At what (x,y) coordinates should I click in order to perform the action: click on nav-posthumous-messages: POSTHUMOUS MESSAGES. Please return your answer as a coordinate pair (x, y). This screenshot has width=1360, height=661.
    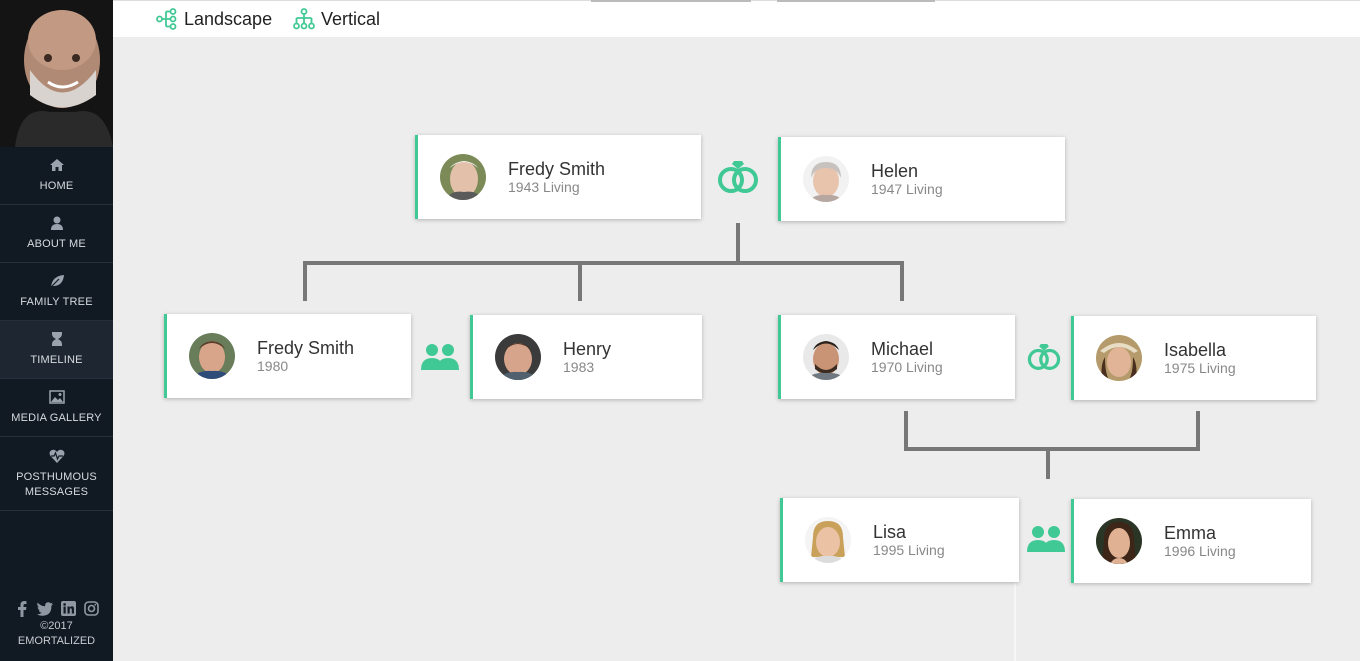
    Looking at the image, I should click on (56, 474).